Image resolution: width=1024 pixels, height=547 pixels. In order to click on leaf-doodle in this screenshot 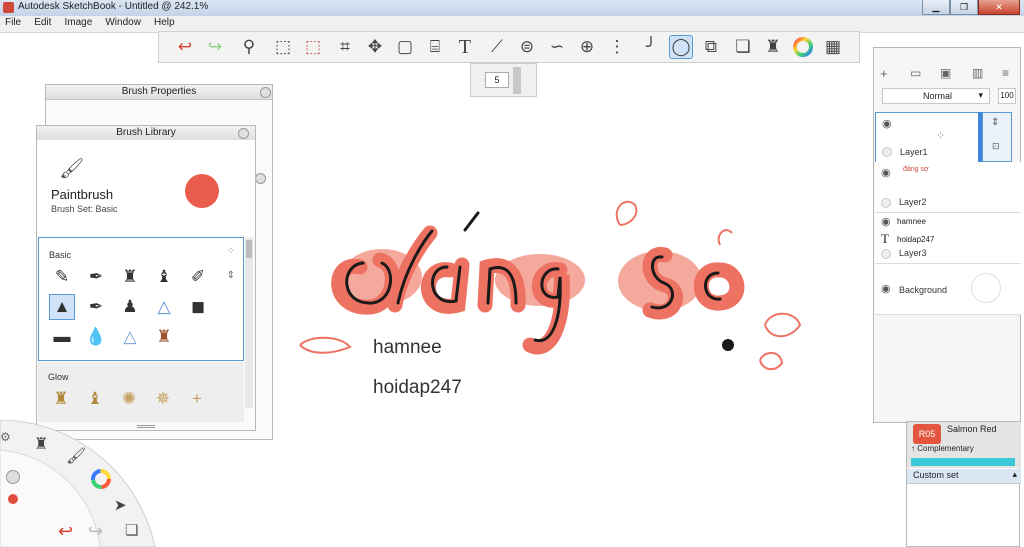, I will do `click(771, 361)`.